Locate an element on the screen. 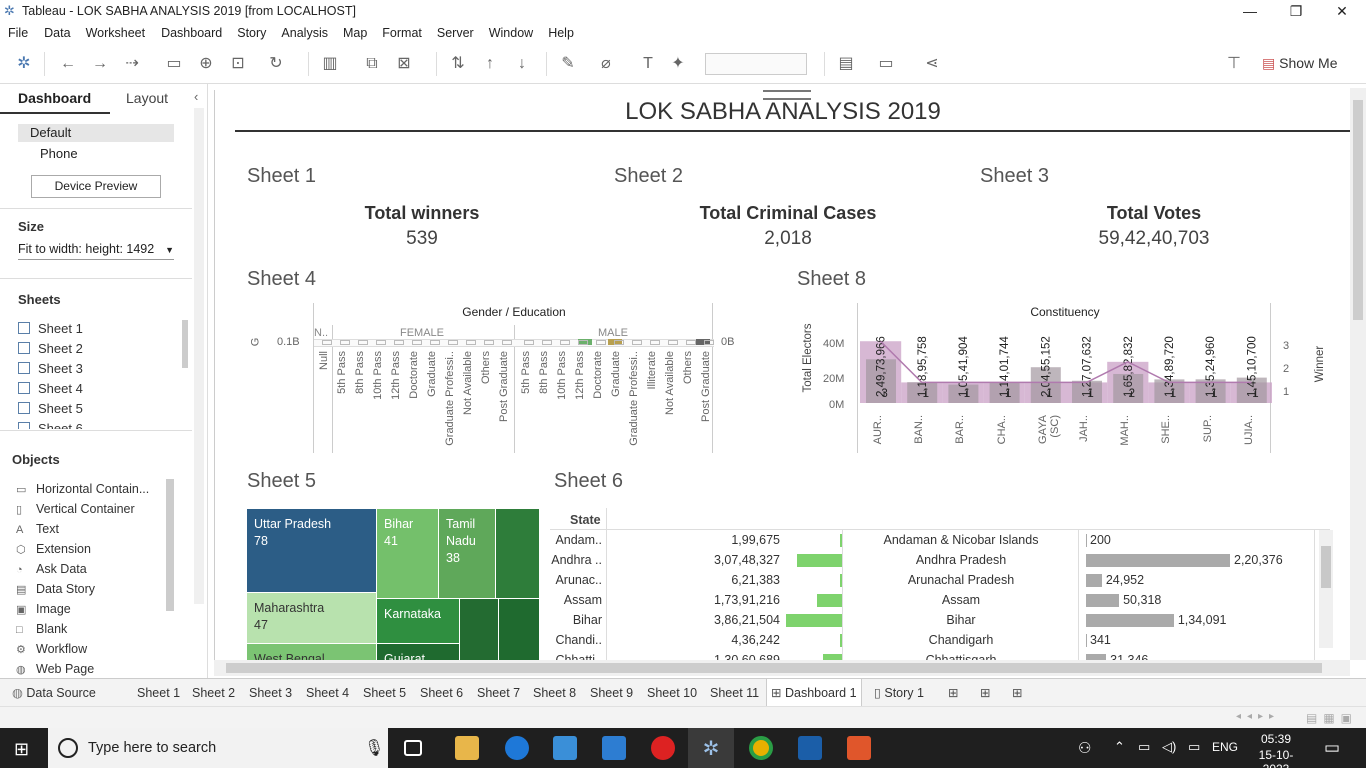 The height and width of the screenshot is (776, 1366). object-blank: □ Blank is located at coordinates (41, 629).